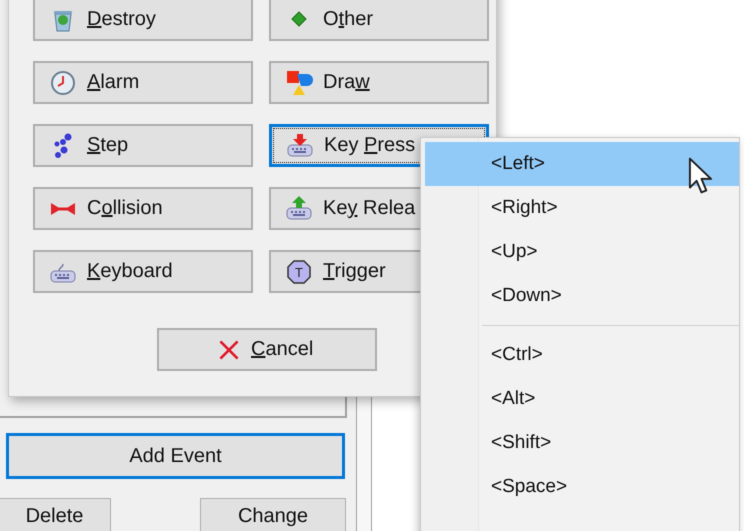 The height and width of the screenshot is (531, 744). Describe the element at coordinates (379, 82) in the screenshot. I see `event-button: Draw` at that location.